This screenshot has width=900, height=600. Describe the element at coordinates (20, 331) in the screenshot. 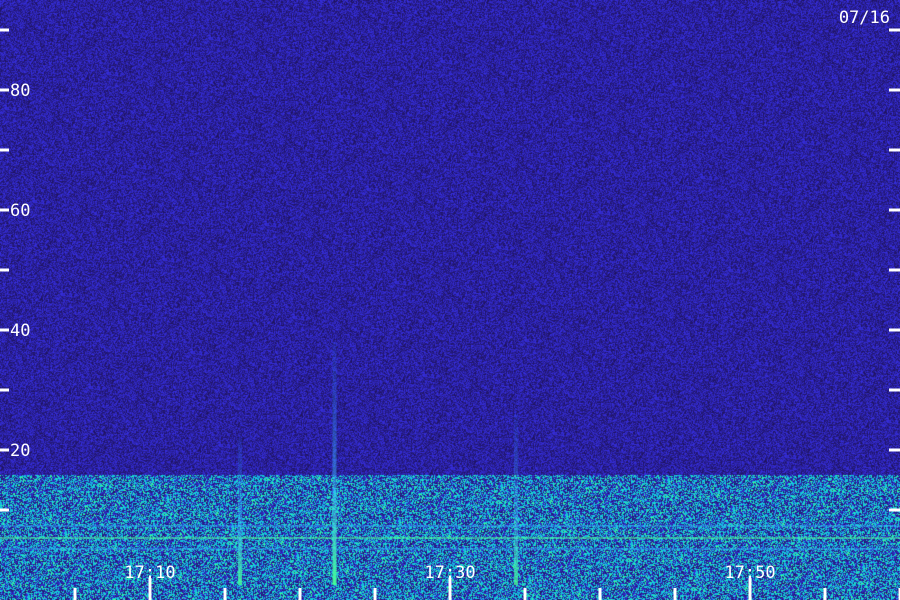

I see `y-tick-label: 40` at that location.